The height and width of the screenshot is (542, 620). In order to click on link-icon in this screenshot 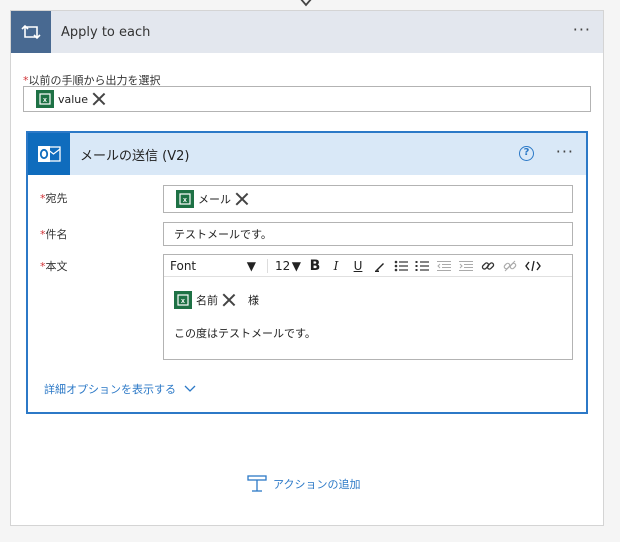, I will do `click(488, 266)`.